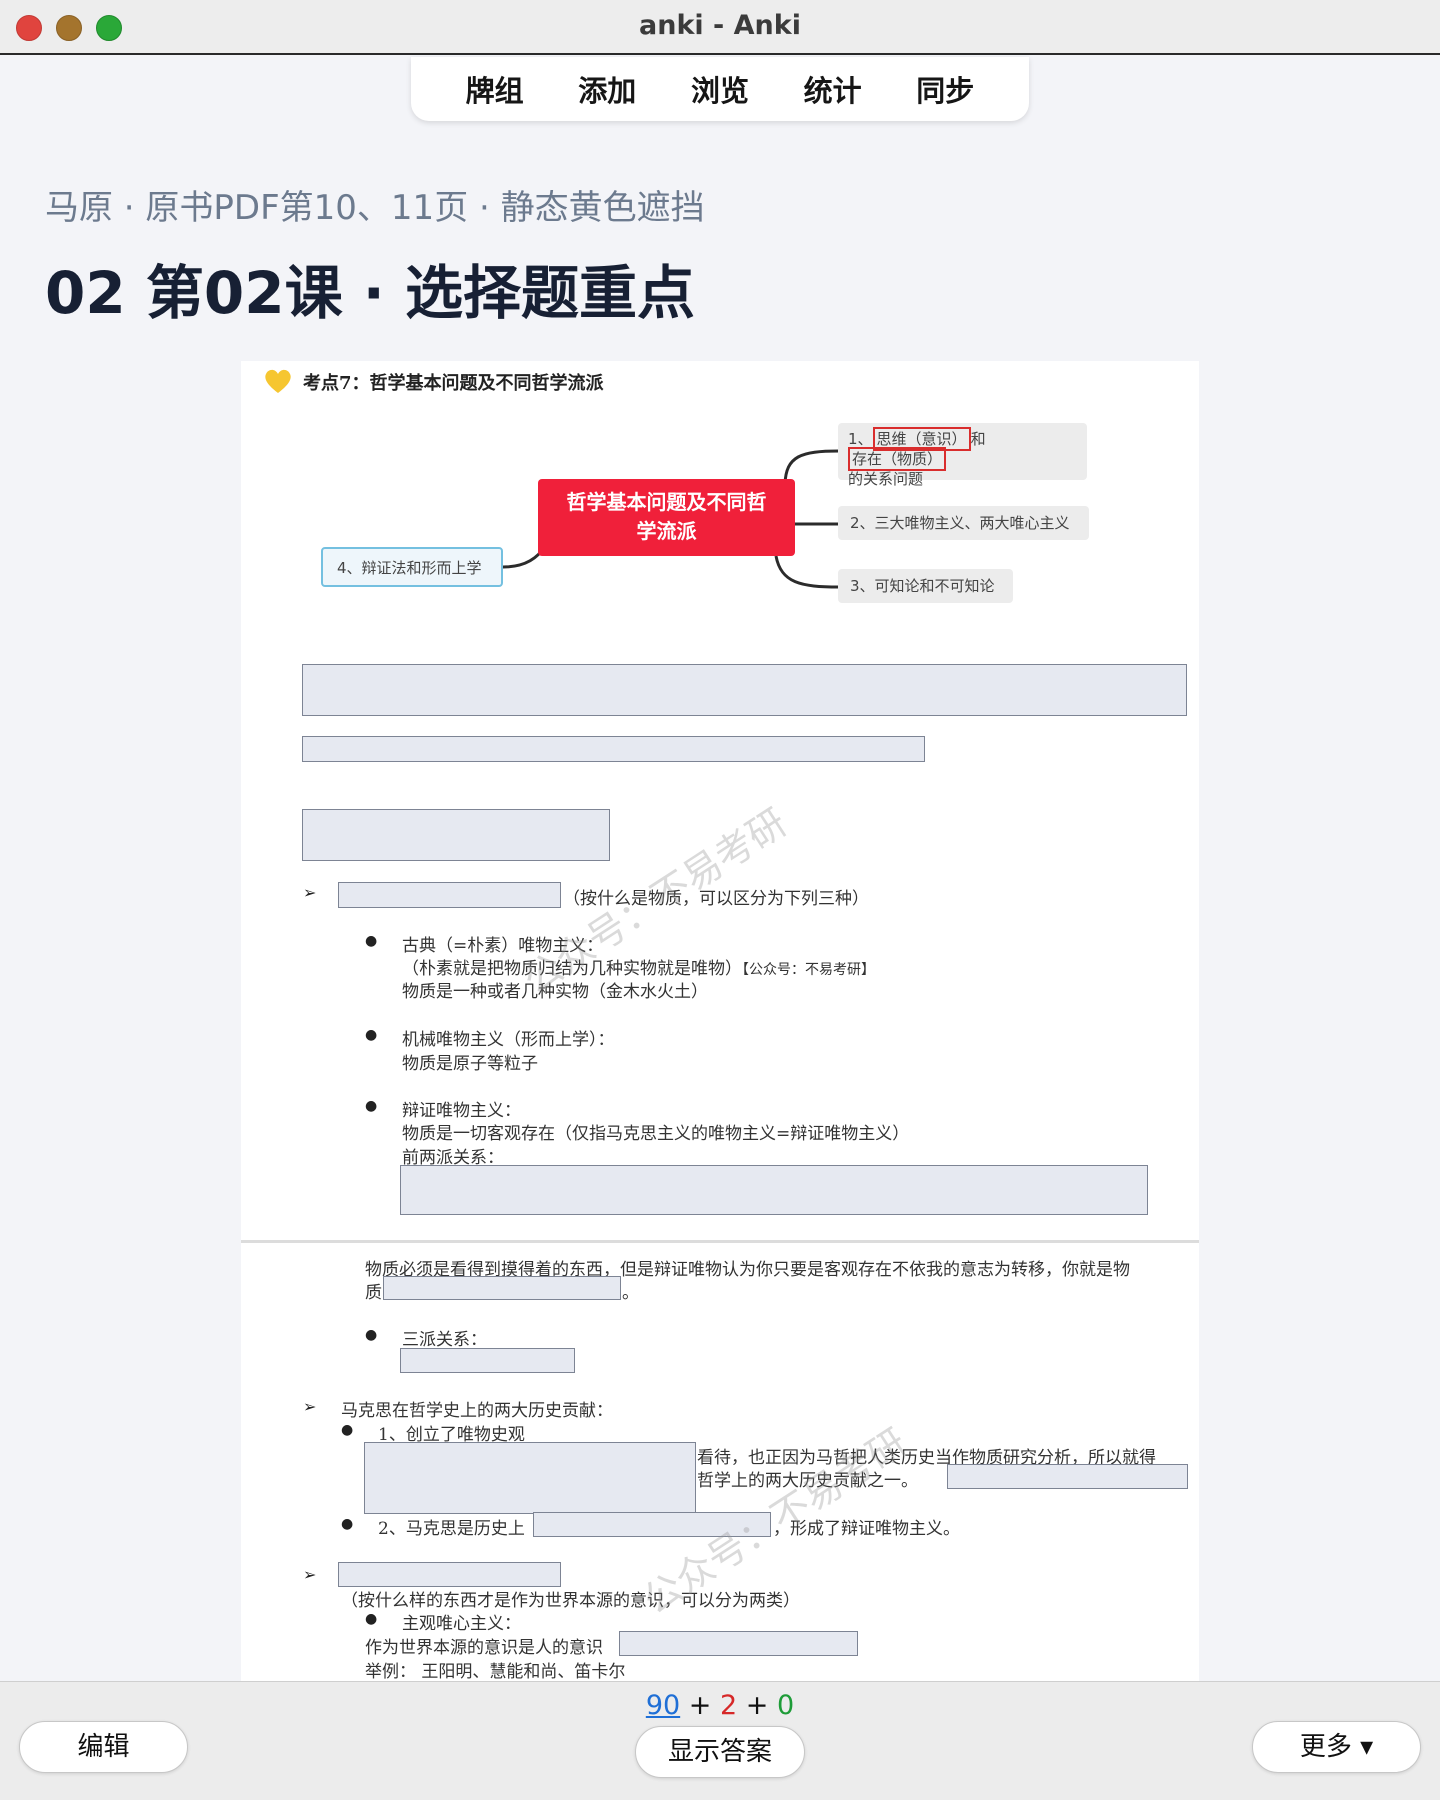  What do you see at coordinates (484, 1648) in the screenshot?
I see `text-line: 作为世界本源的意识是人的意识` at bounding box center [484, 1648].